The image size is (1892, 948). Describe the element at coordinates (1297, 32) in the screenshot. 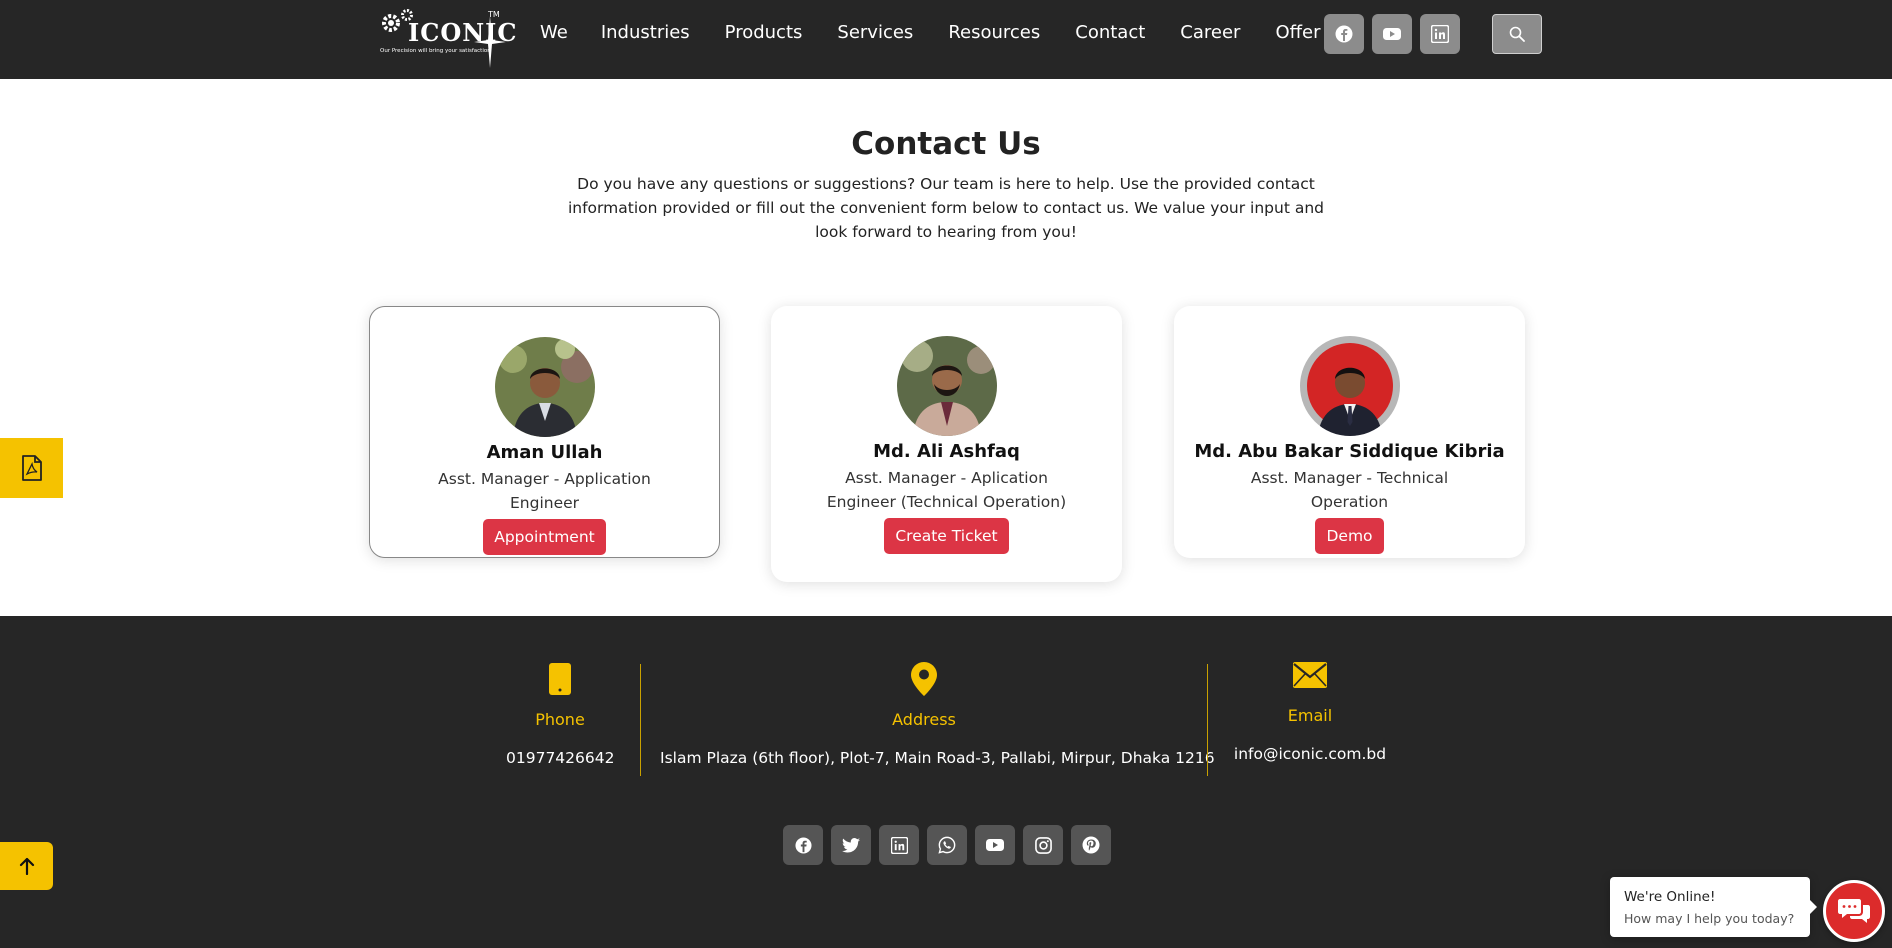

I see `nav-offer: Offer` at that location.